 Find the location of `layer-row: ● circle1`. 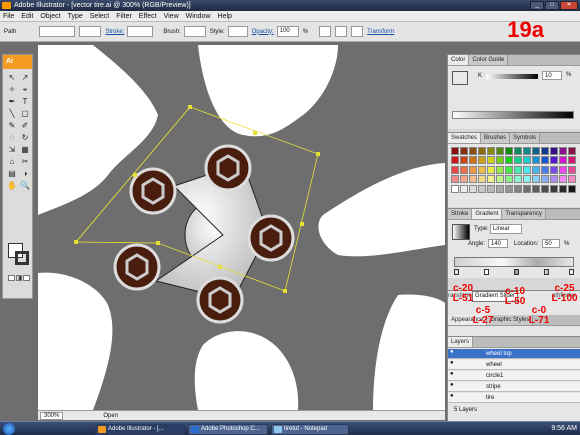

layer-row: ● circle1 is located at coordinates (514, 376).